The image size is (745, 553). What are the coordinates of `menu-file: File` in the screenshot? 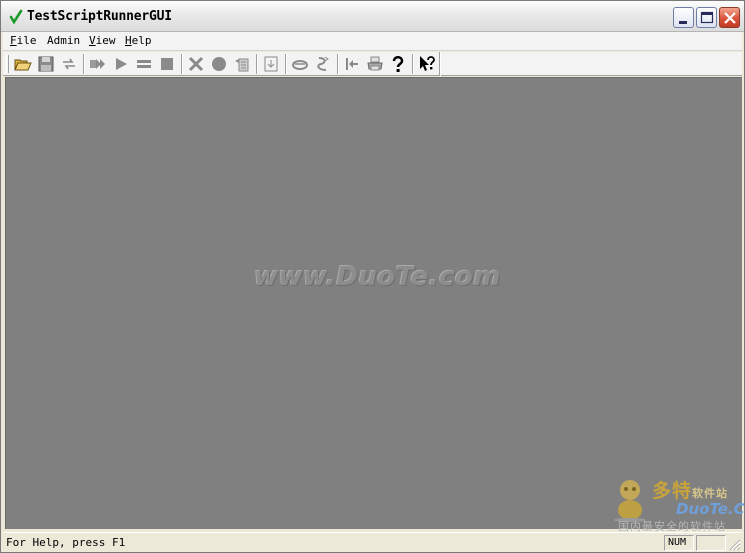 It's located at (23, 40).